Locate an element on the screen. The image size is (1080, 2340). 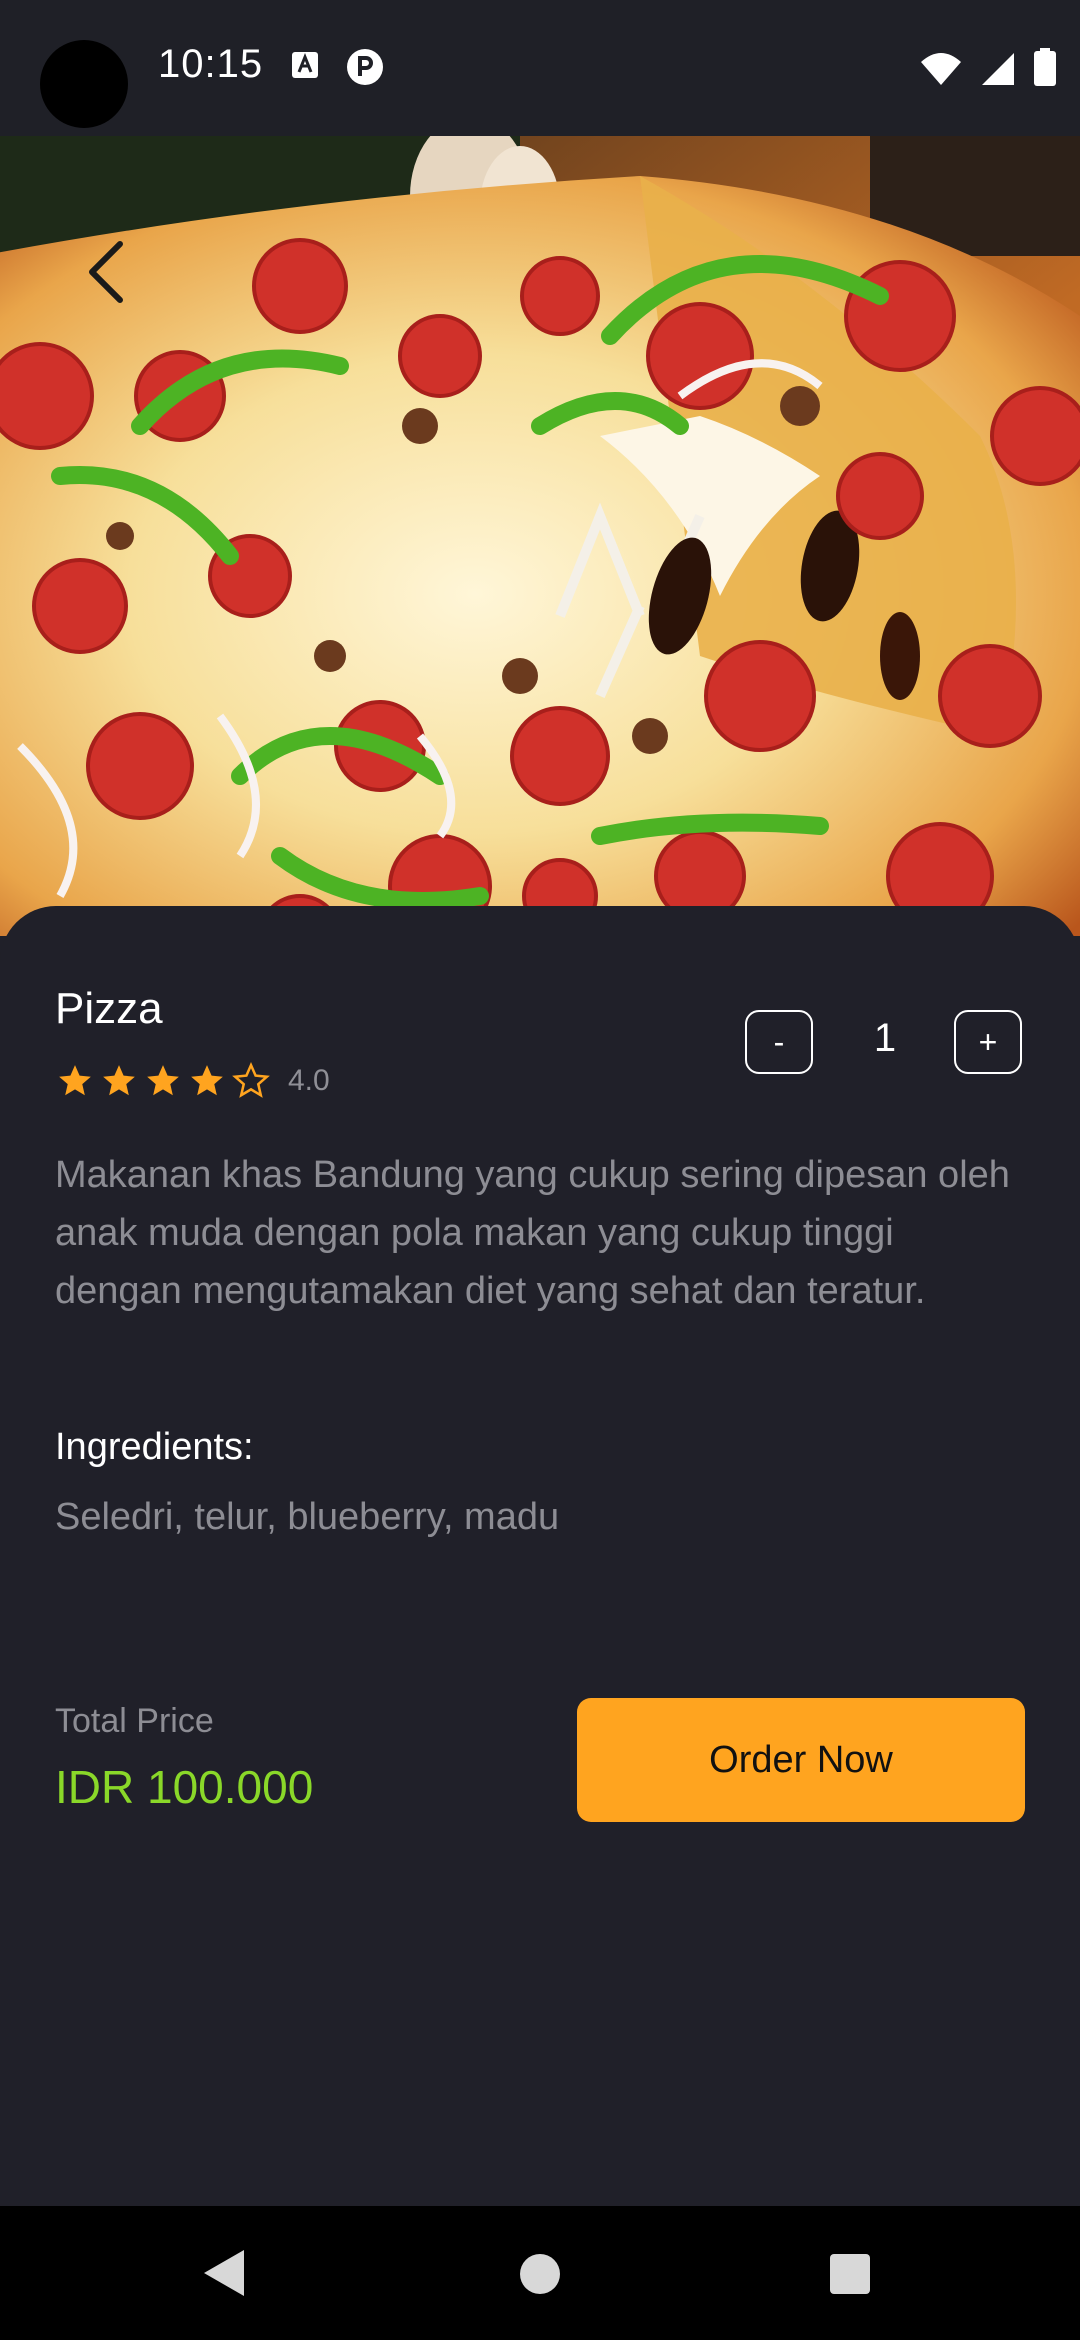
increase-quantity-button: + is located at coordinates (988, 1042).